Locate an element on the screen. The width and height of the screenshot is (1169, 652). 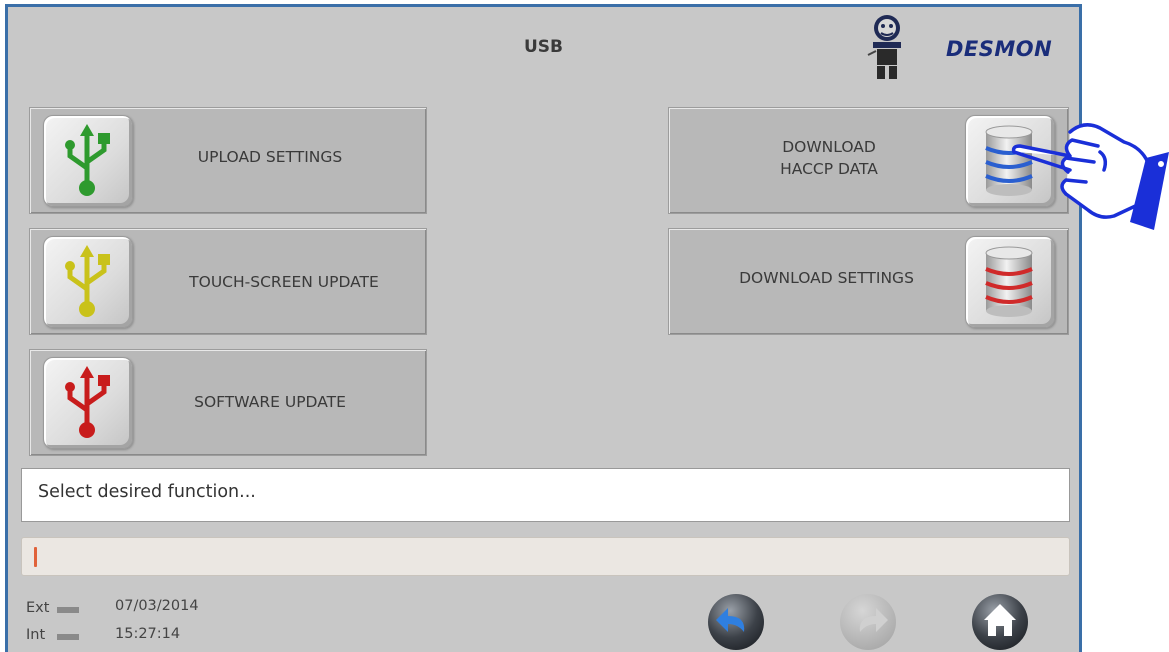
usb-yellow-icon is located at coordinates (87, 281).